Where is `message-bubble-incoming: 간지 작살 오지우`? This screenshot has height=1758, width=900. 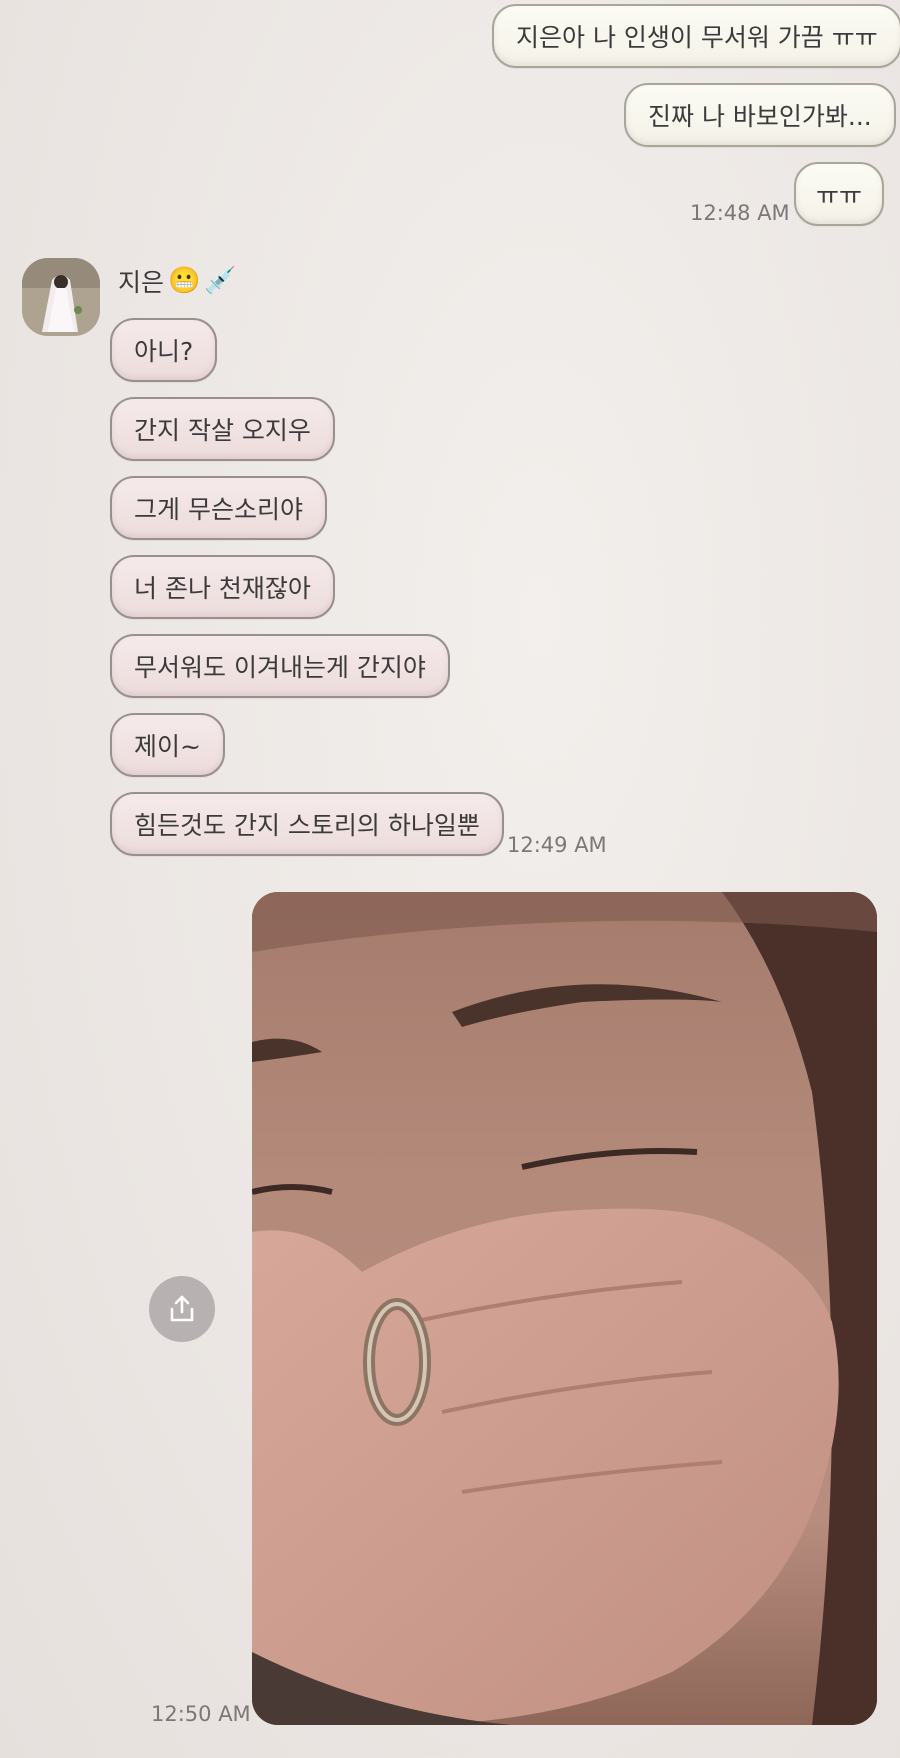 message-bubble-incoming: 간지 작살 오지우 is located at coordinates (222, 429).